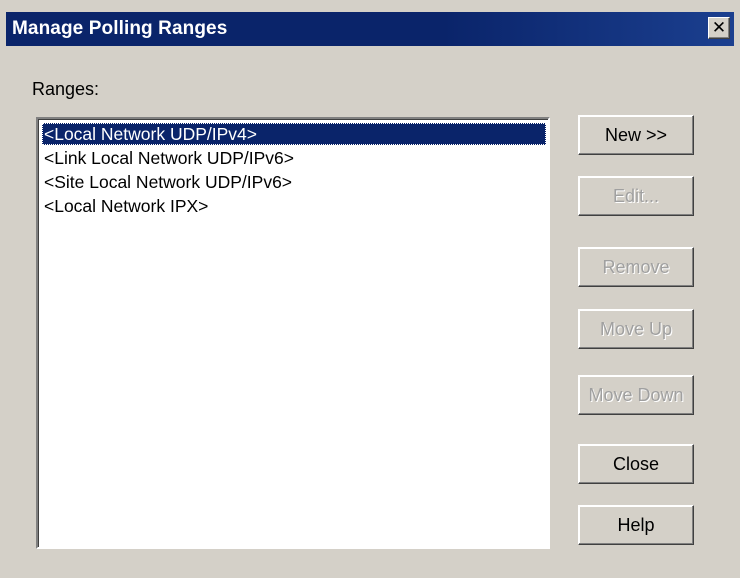  Describe the element at coordinates (636, 525) in the screenshot. I see `help-button: Help` at that location.